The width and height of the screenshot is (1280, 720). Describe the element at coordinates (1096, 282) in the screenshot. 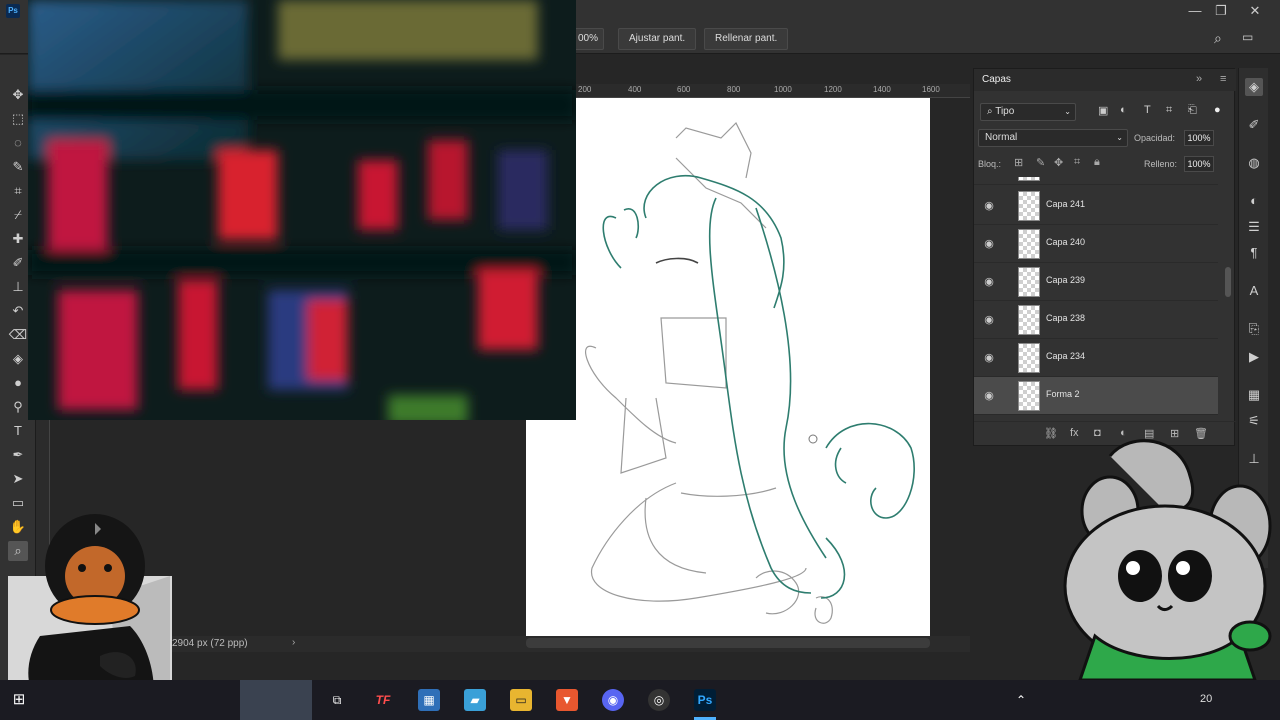

I see `layer-row: ◉ Capa 239` at that location.